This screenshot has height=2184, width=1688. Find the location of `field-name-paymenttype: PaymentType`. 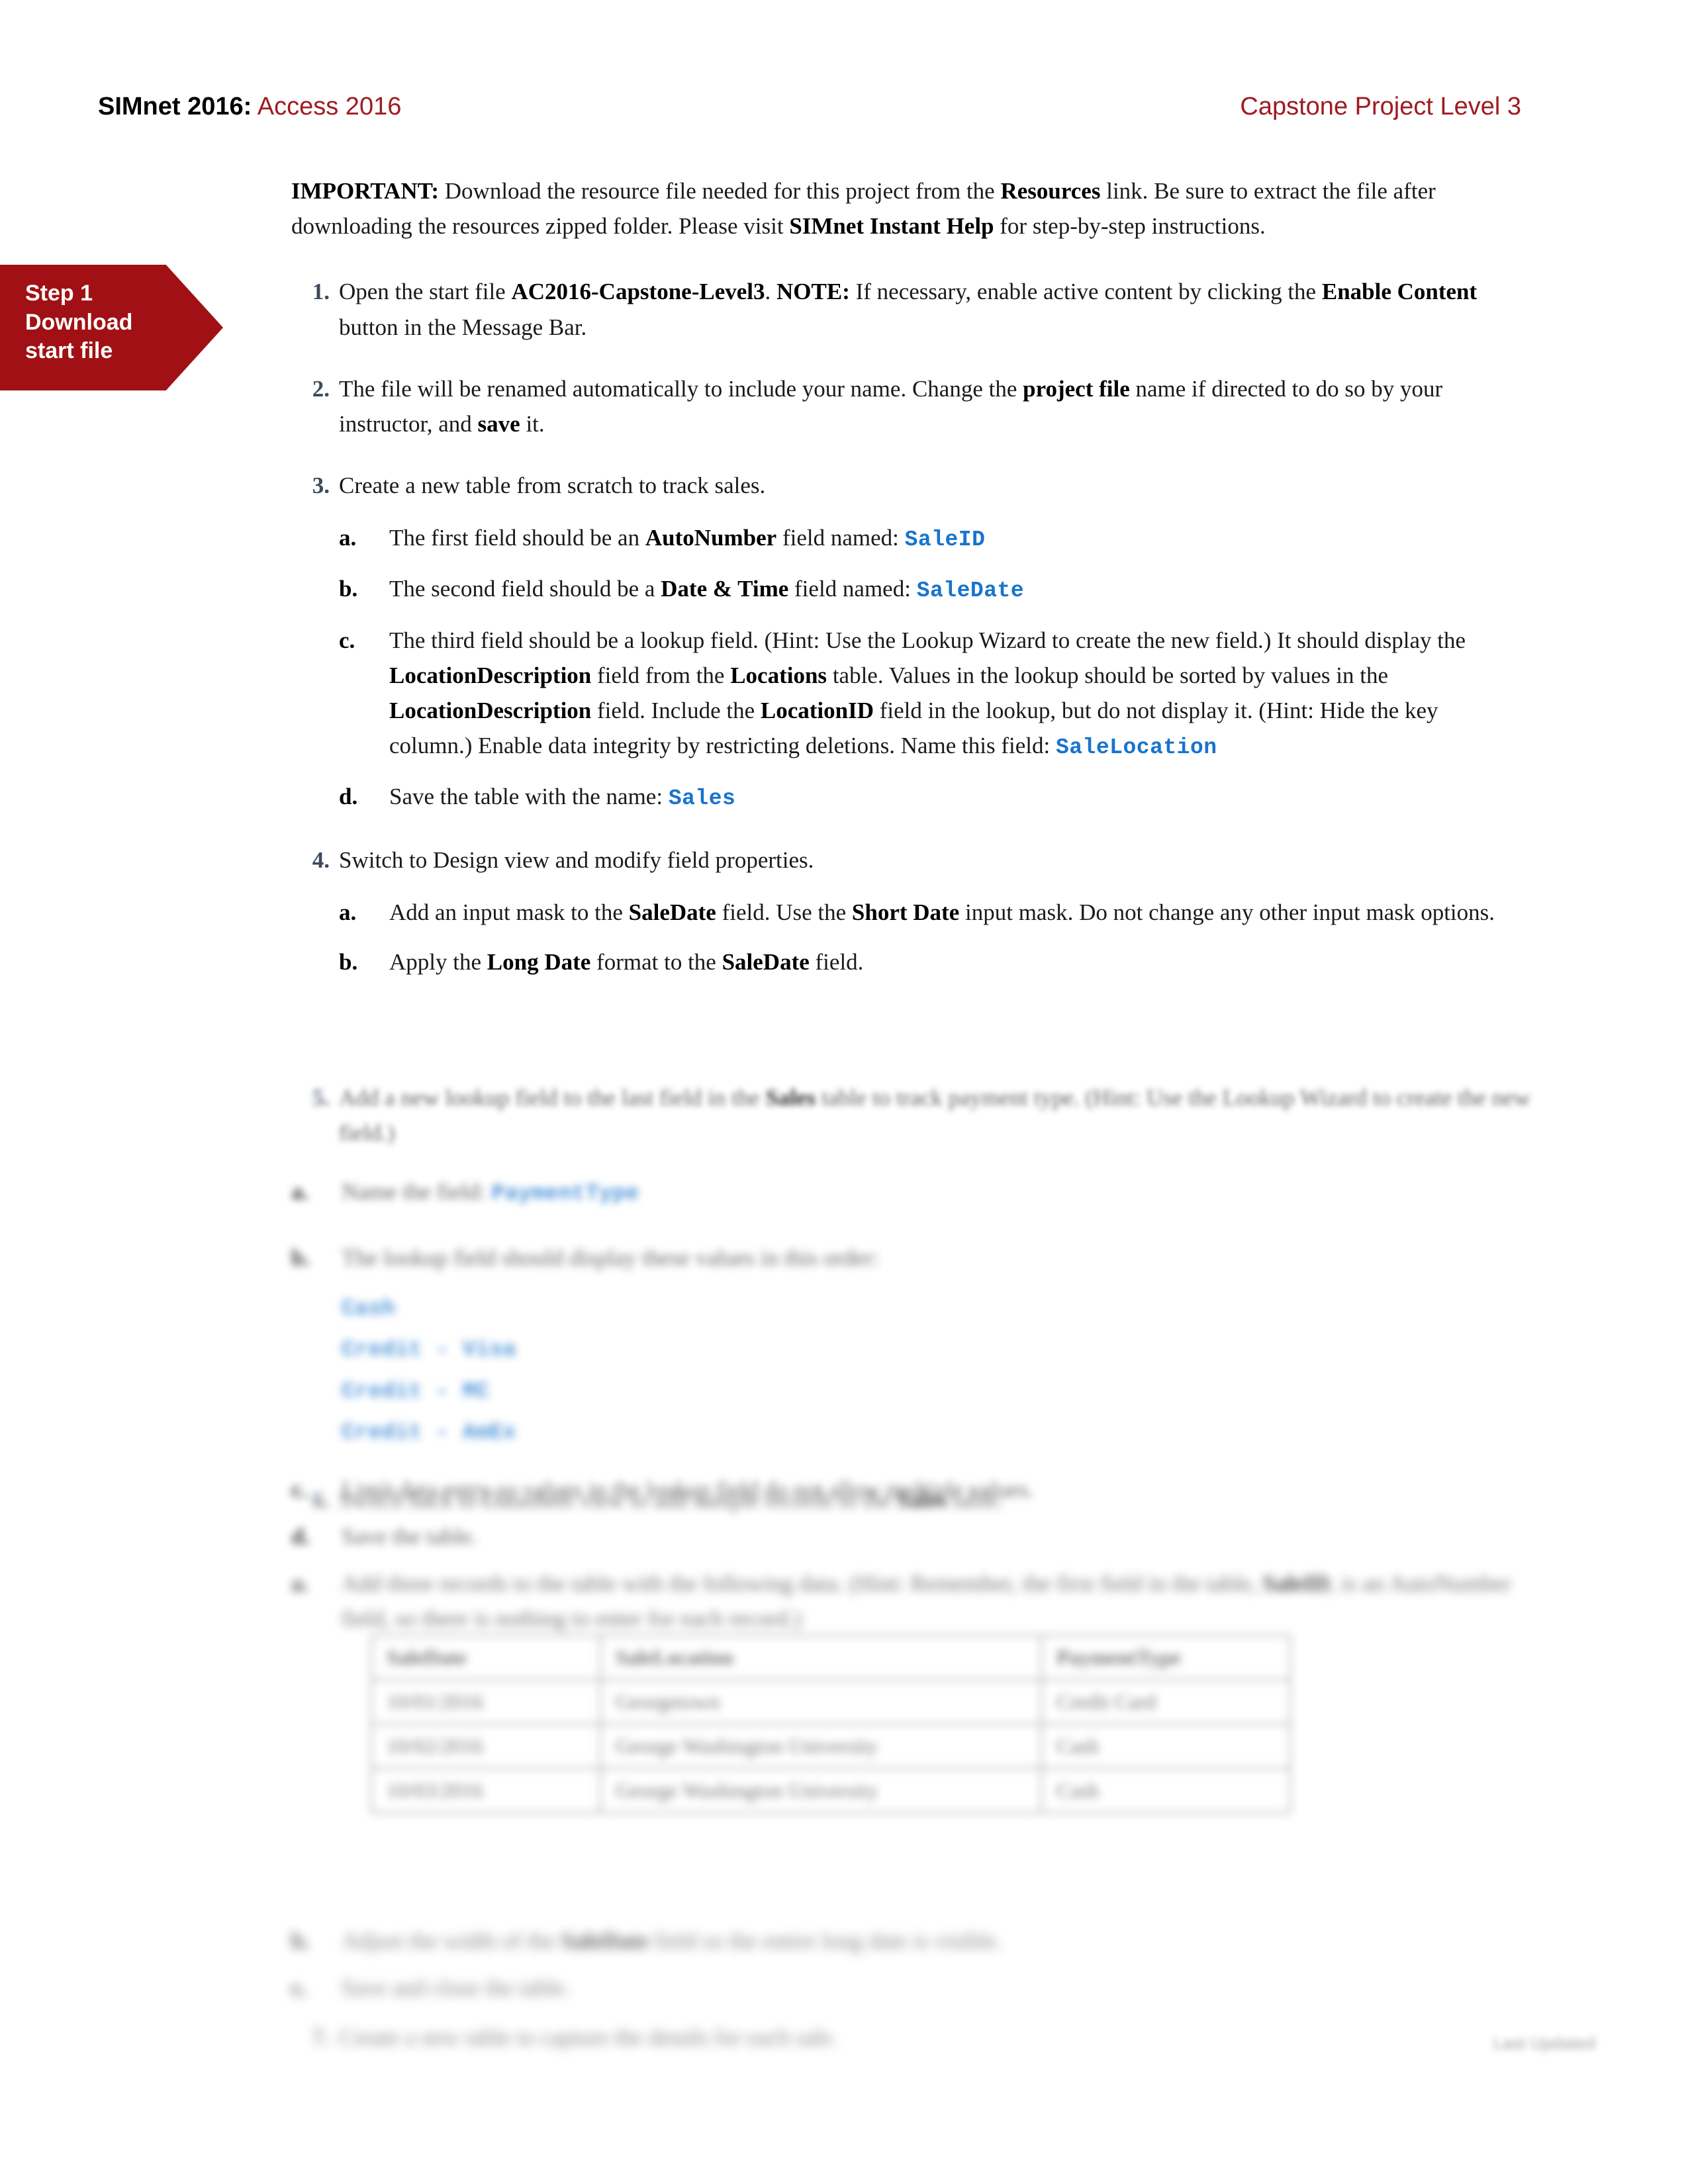

field-name-paymenttype: PaymentType is located at coordinates (565, 1193).